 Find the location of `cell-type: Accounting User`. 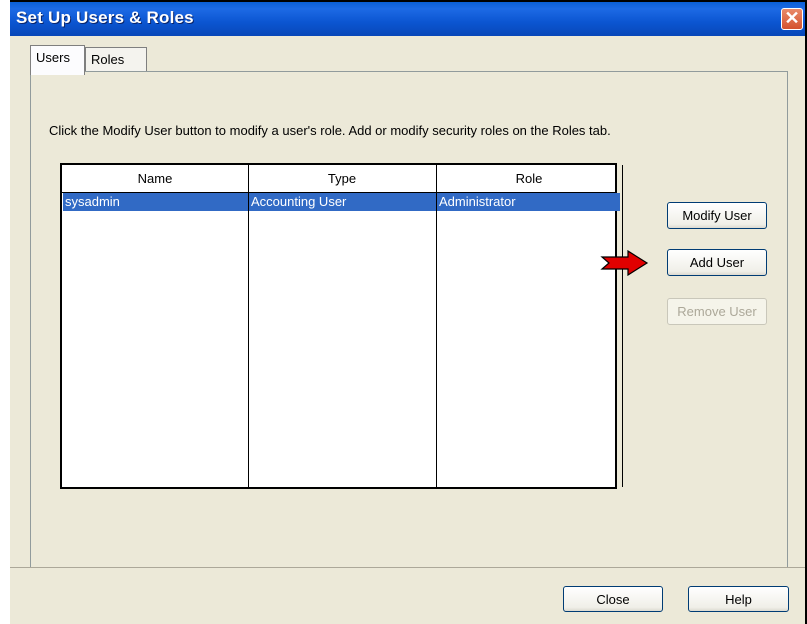

cell-type: Accounting User is located at coordinates (299, 201).